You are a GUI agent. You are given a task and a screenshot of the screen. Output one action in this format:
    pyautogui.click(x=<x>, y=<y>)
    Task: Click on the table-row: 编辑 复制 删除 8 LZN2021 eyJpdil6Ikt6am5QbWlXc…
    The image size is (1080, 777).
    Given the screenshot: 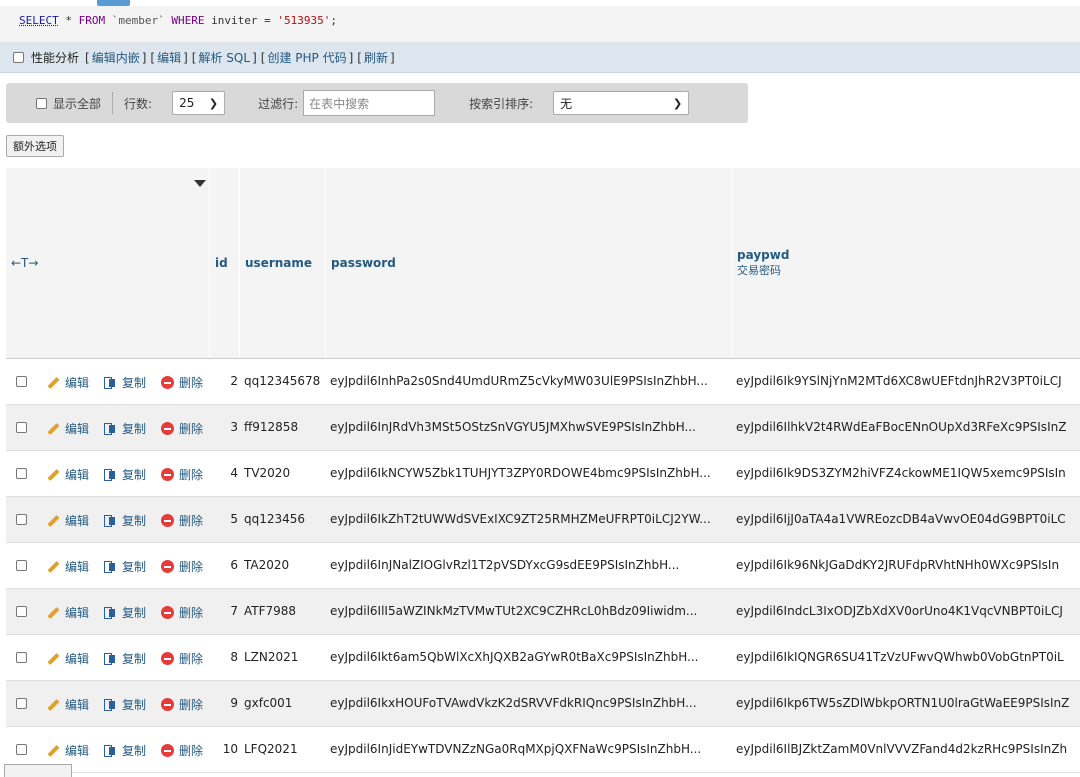 What is the action you would take?
    pyautogui.click(x=543, y=658)
    